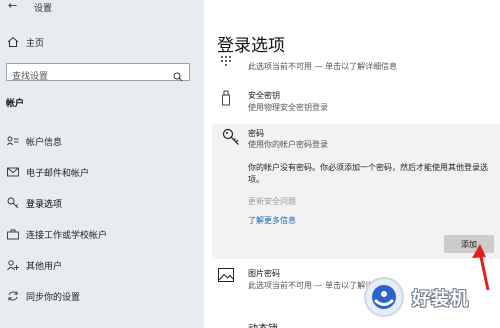 This screenshot has height=328, width=500. Describe the element at coordinates (226, 275) in the screenshot. I see `picture-icon` at that location.